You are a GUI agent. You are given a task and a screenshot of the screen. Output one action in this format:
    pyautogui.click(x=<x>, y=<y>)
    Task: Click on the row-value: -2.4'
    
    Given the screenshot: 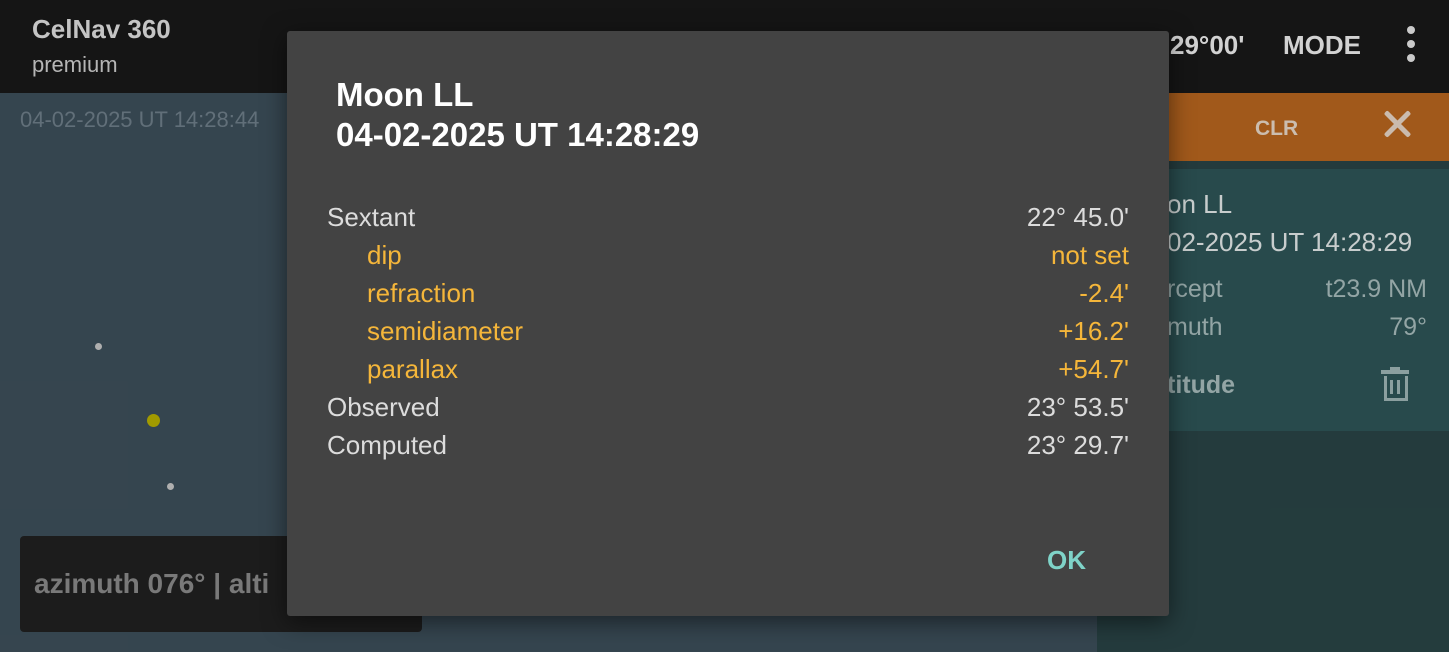 What is the action you would take?
    pyautogui.click(x=1104, y=293)
    